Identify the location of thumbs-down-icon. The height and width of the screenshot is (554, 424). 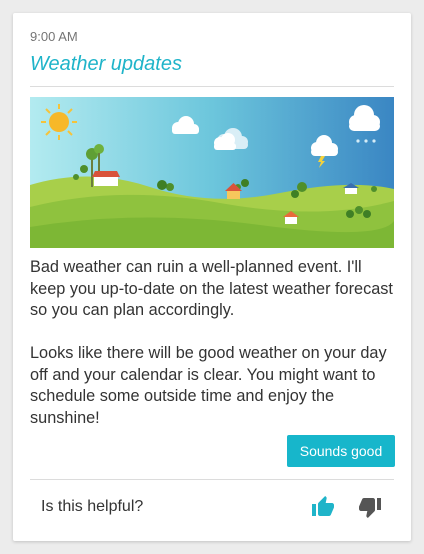
(370, 507).